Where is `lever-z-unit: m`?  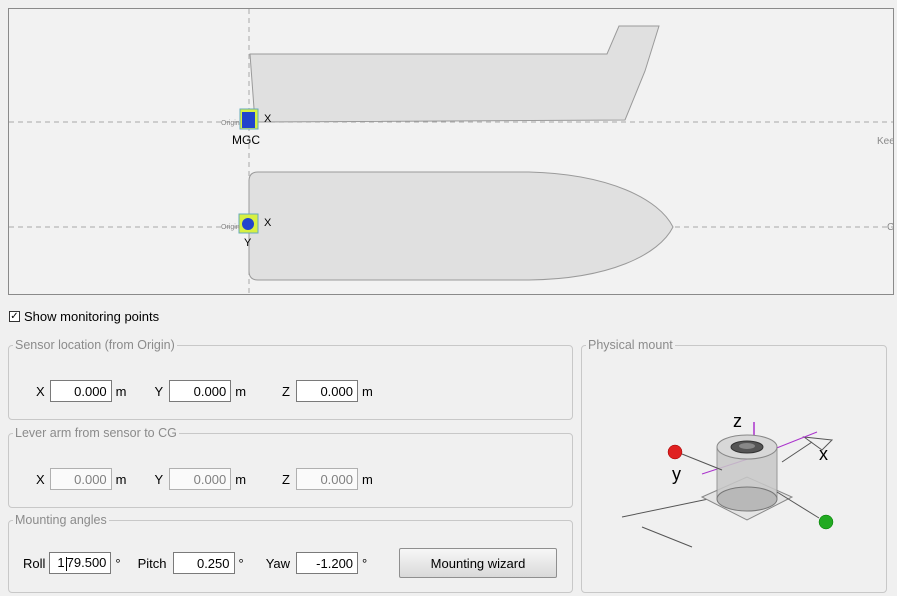 lever-z-unit: m is located at coordinates (367, 479).